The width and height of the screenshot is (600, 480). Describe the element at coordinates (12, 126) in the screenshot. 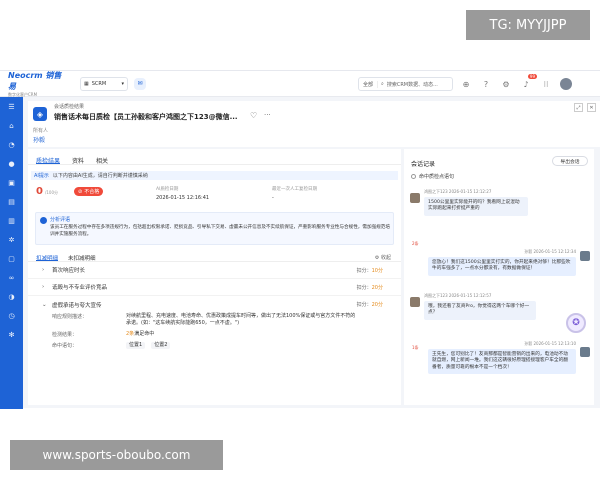

I see `home-icon: ⌂` at that location.